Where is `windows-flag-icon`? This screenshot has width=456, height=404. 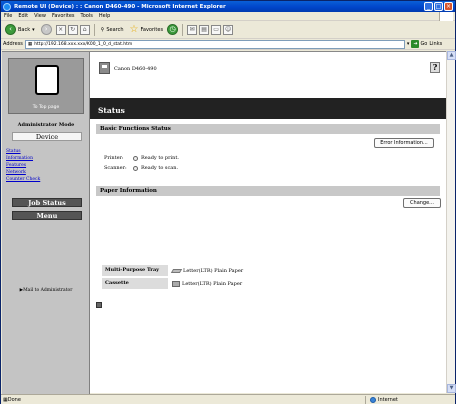 windows-flag-icon is located at coordinates (446, 16).